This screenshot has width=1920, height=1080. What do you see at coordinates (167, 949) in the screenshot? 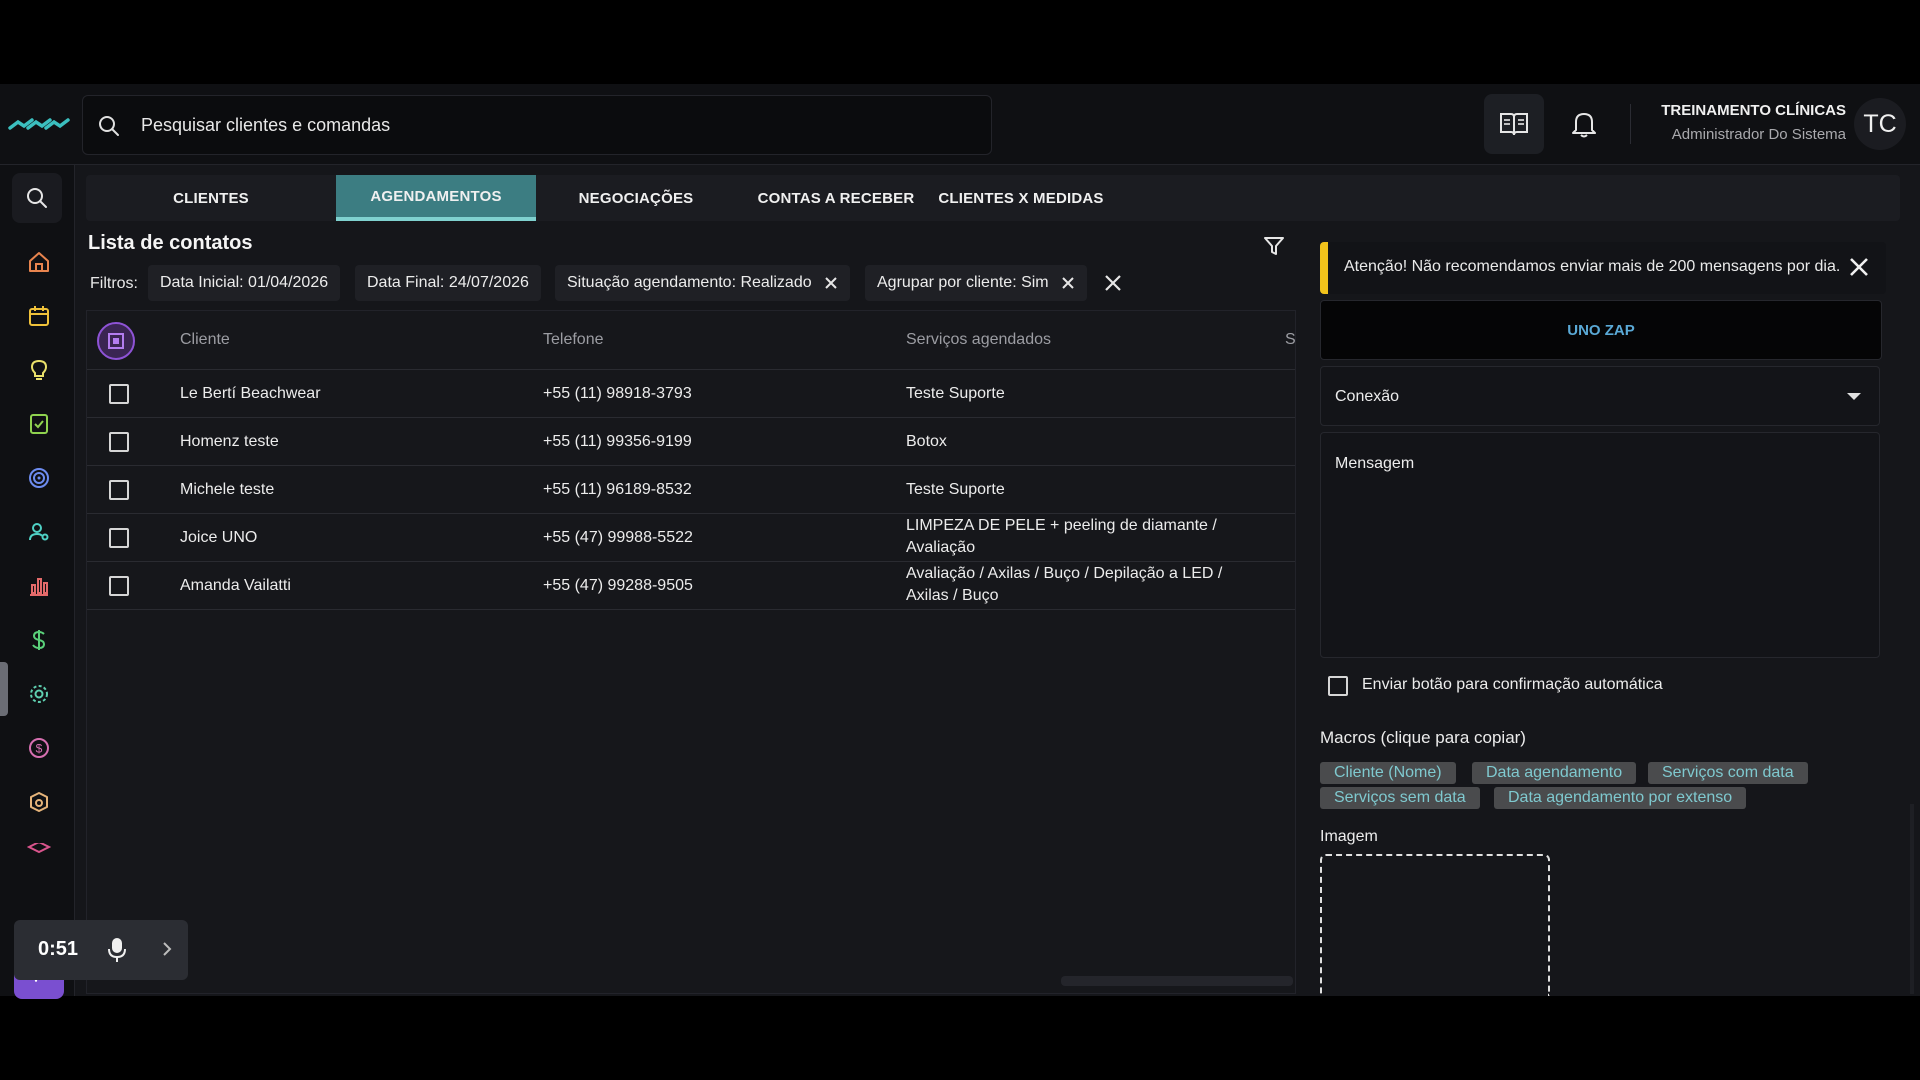
I see `chevron-right-icon` at bounding box center [167, 949].